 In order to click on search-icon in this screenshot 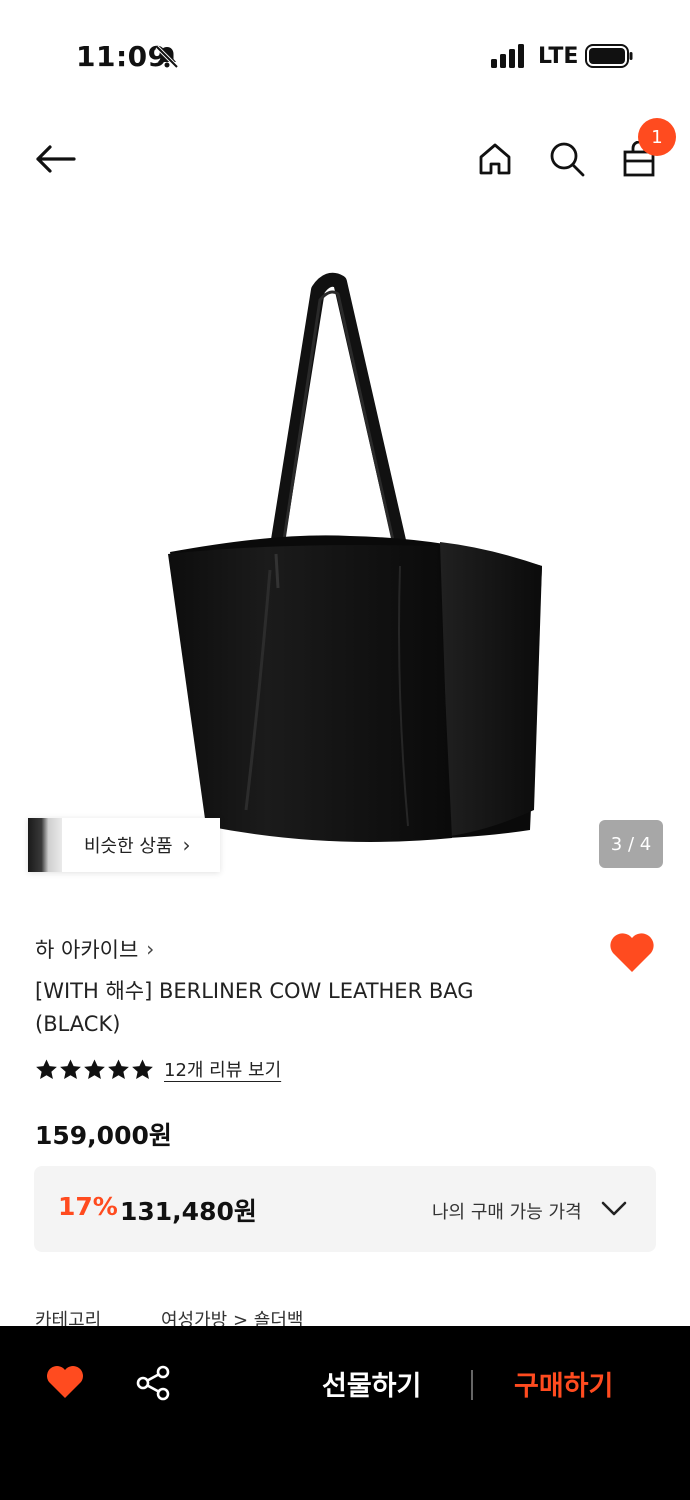, I will do `click(567, 159)`.